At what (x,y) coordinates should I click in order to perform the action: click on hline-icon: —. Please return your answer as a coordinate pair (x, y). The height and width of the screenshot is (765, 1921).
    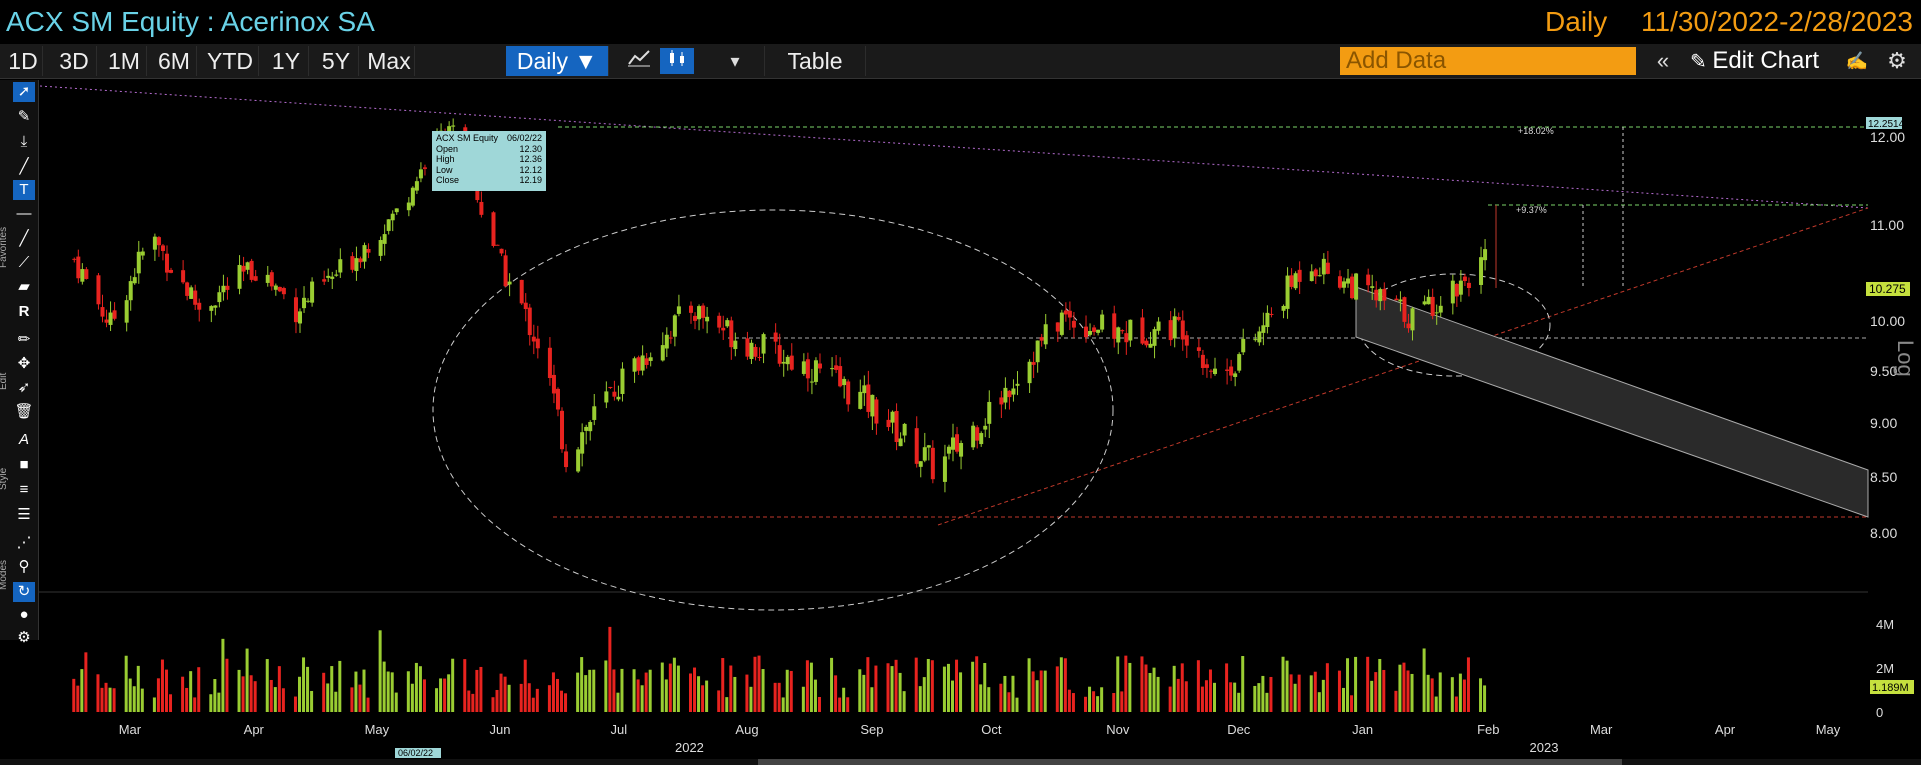
    Looking at the image, I should click on (24, 214).